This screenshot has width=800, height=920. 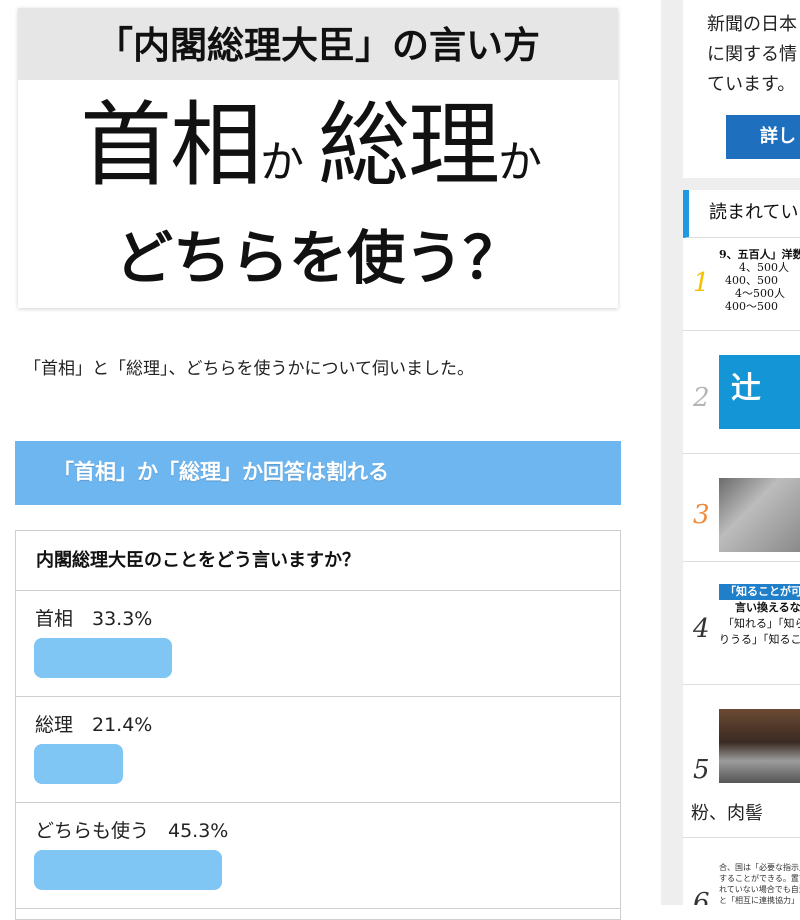 I want to click on rank-number: 6, so click(x=701, y=896).